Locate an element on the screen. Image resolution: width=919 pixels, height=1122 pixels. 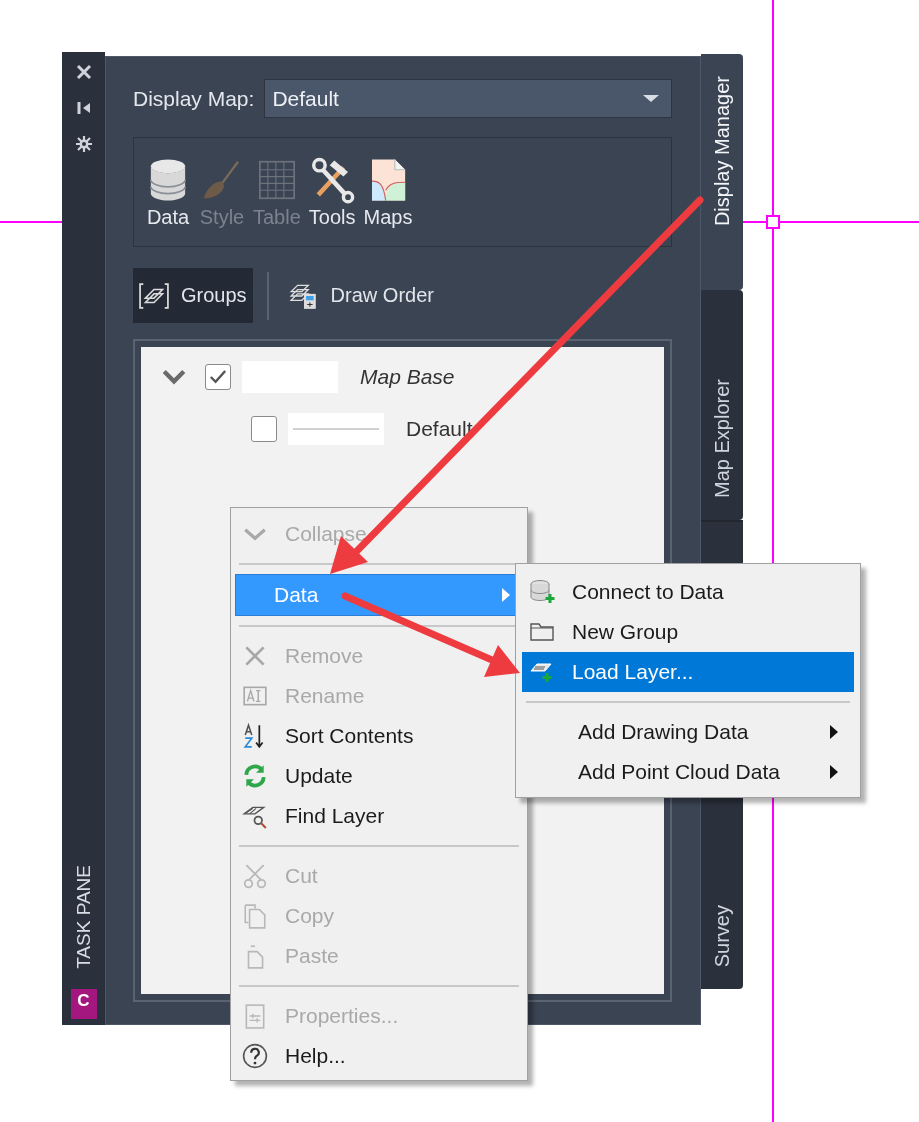
menu-item: Connect to Data is located at coordinates (688, 592).